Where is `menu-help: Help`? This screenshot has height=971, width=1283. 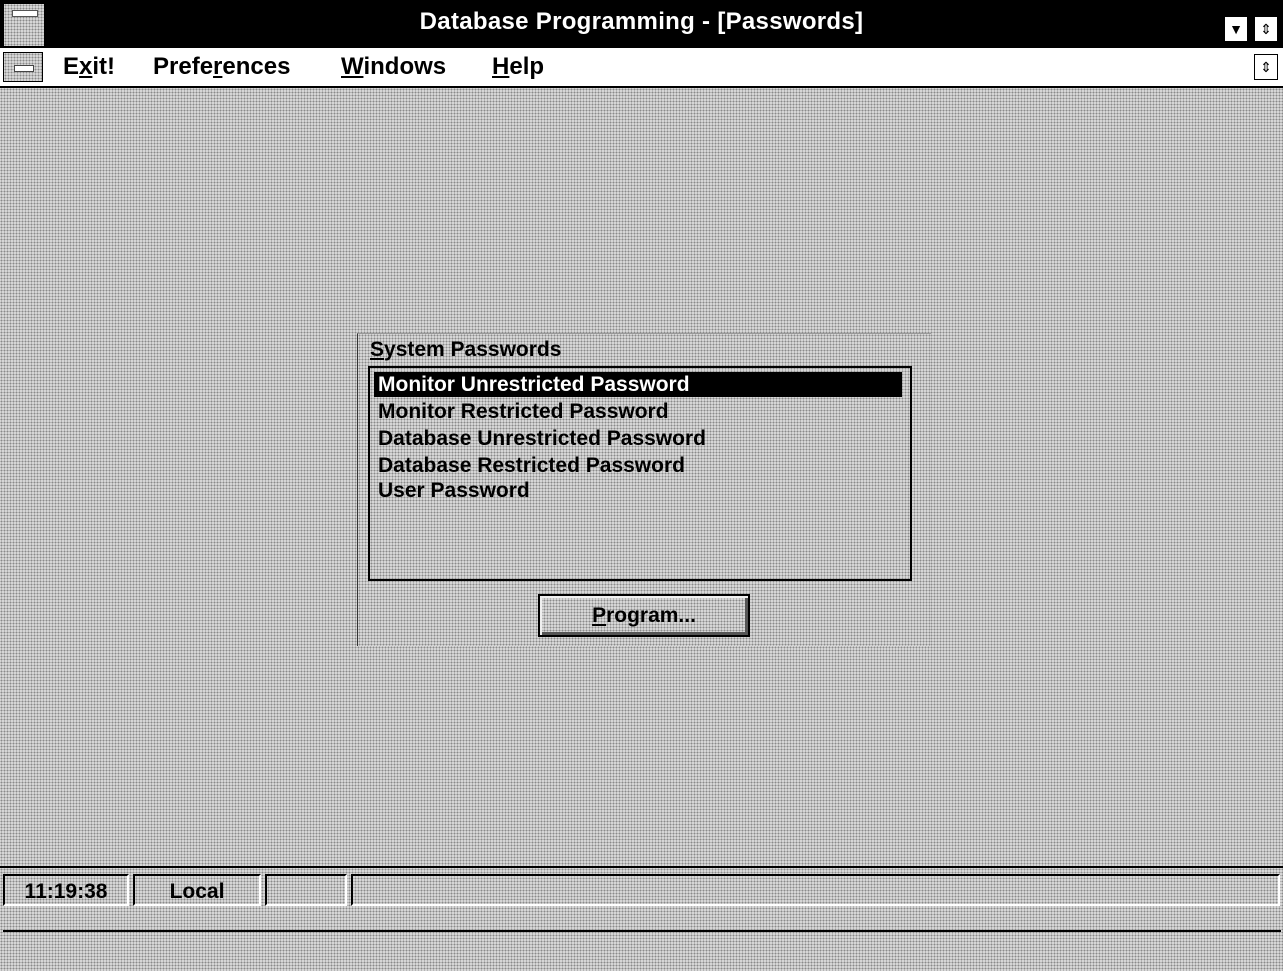 menu-help: Help is located at coordinates (518, 67).